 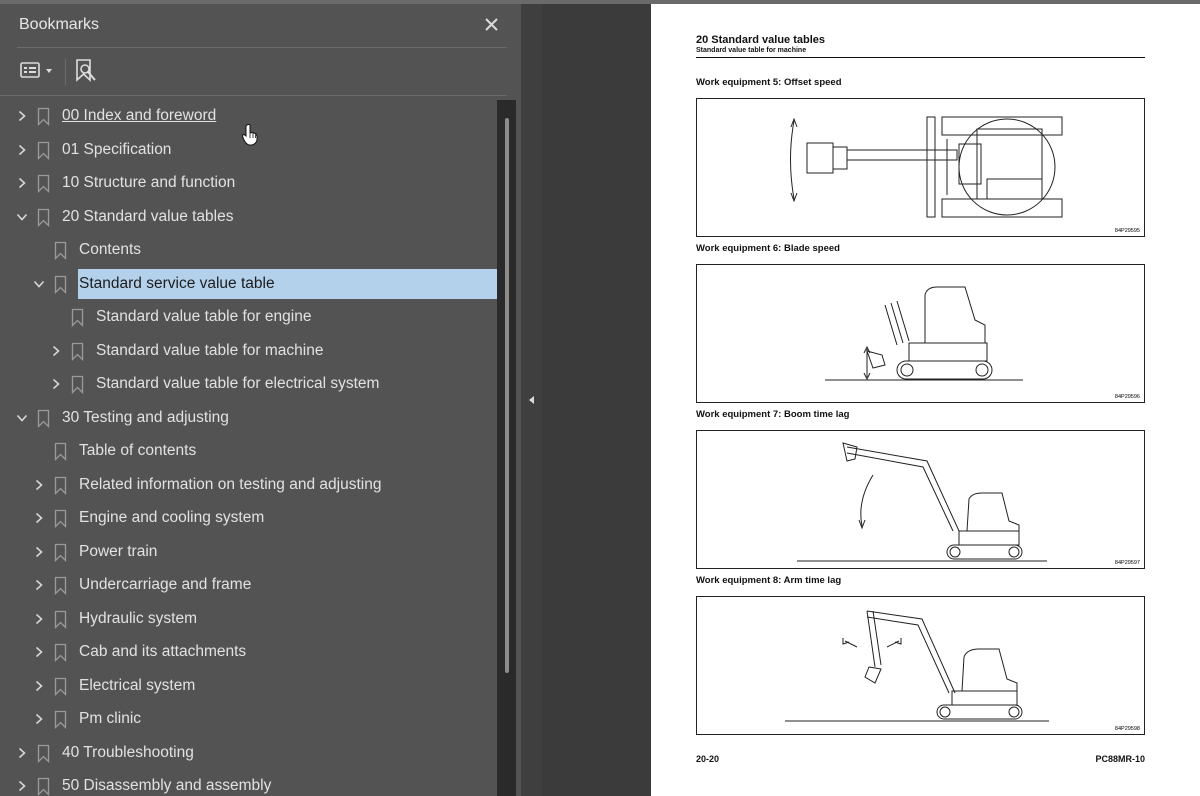 I want to click on title-divider, so click(x=262, y=47).